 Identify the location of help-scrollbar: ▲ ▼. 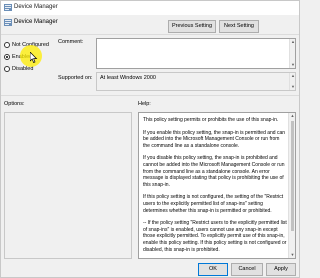
(291, 185).